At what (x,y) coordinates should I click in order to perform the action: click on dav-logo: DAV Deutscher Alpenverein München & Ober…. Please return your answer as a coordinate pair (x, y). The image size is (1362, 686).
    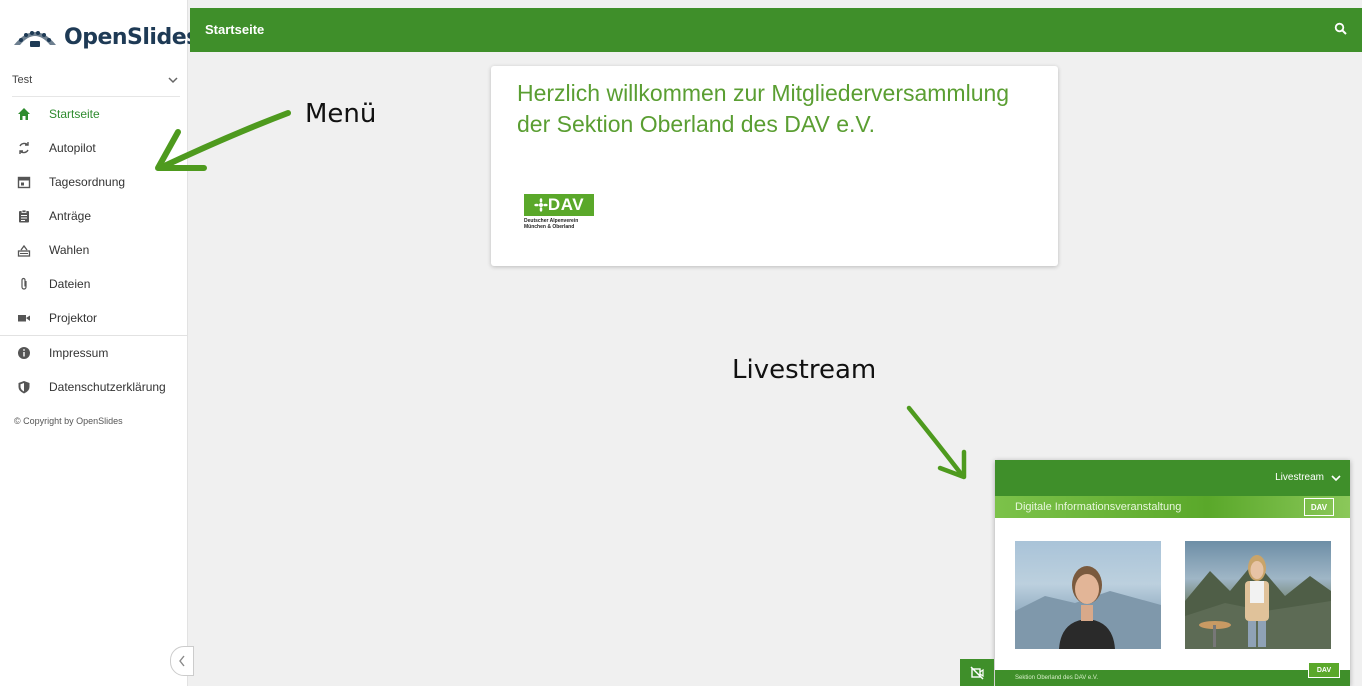
    Looking at the image, I should click on (559, 212).